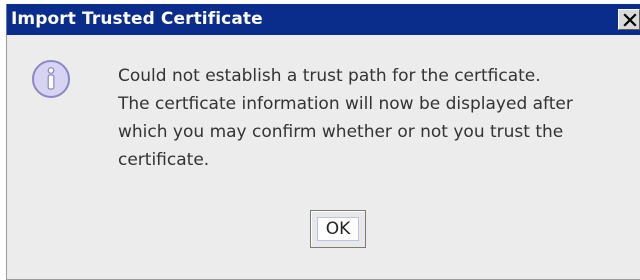 The image size is (640, 280). What do you see at coordinates (164, 160) in the screenshot?
I see `message-line: certificate.` at bounding box center [164, 160].